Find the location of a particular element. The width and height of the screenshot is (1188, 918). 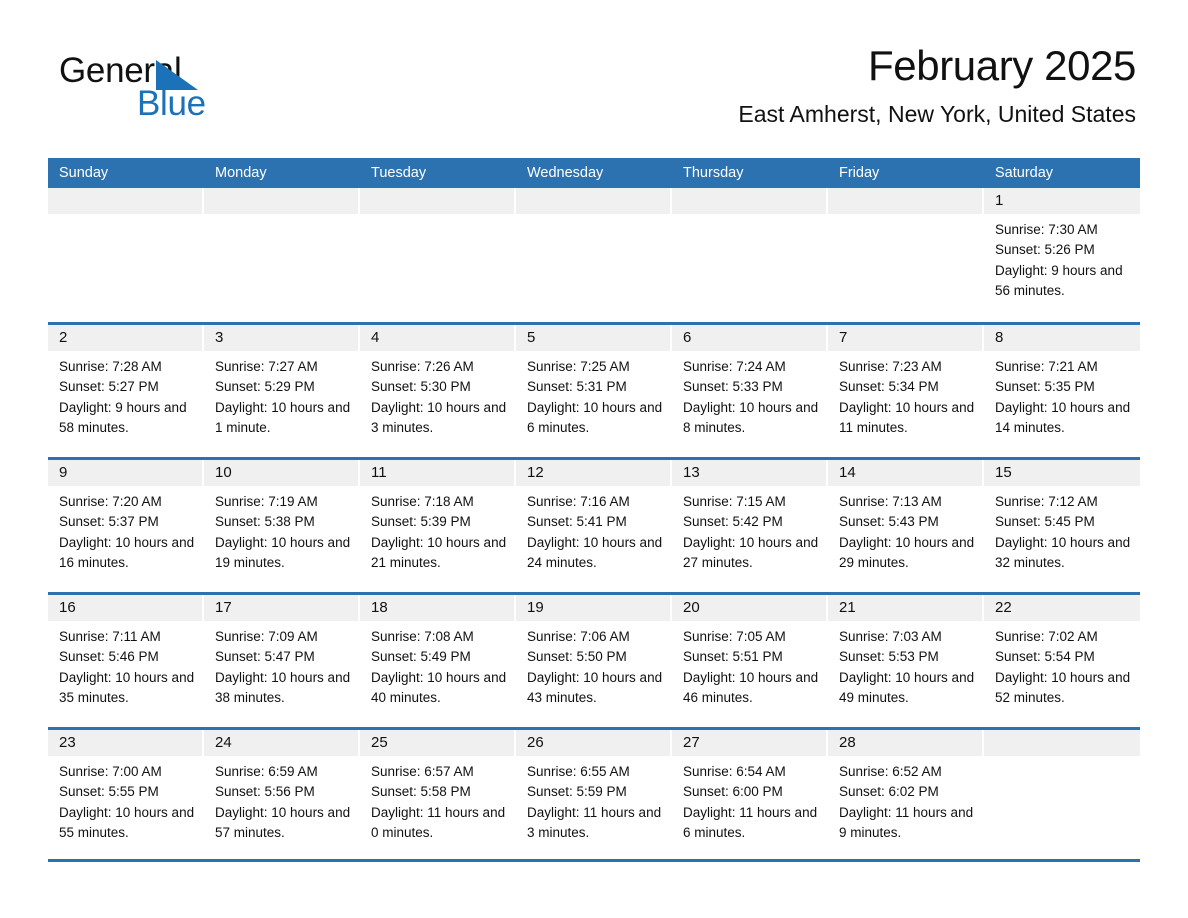

daylight-text: Daylight: 10 hours and 55 minutes. is located at coordinates (127, 822).